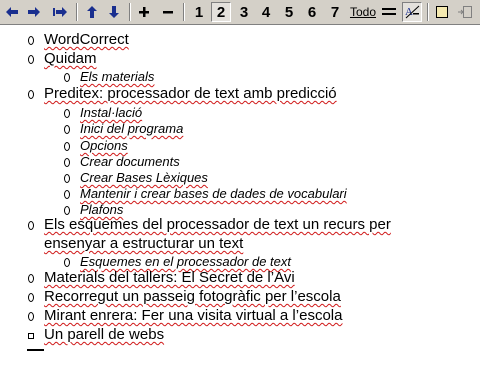  What do you see at coordinates (266, 12) in the screenshot?
I see `level-4-button: 4` at bounding box center [266, 12].